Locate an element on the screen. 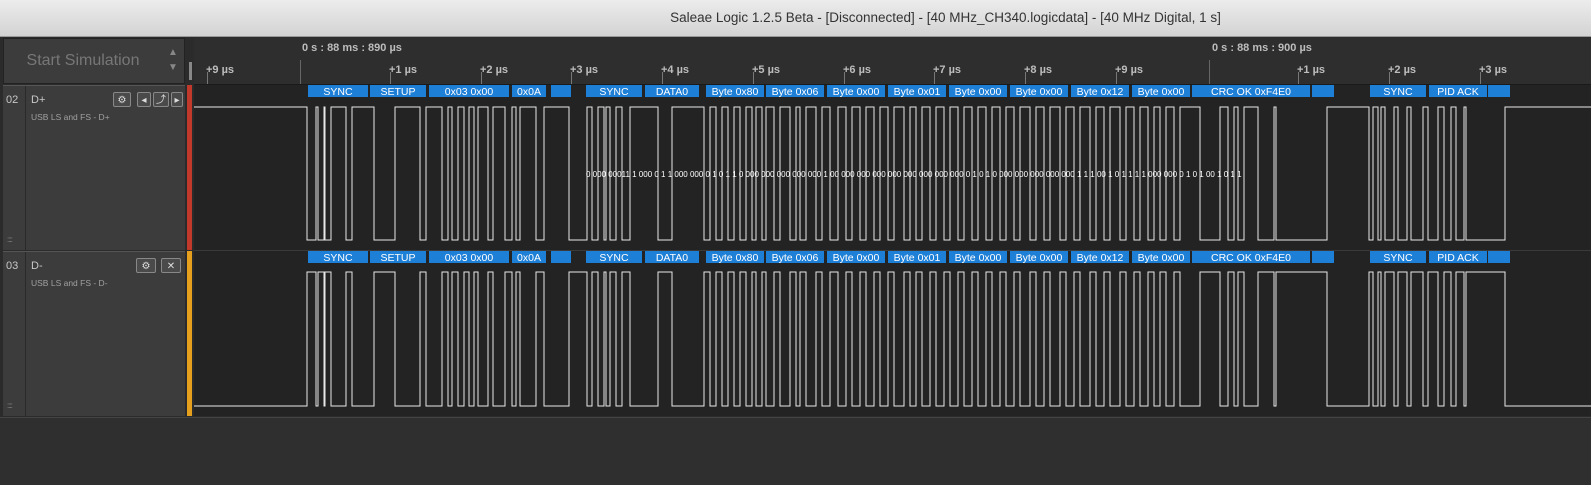 The width and height of the screenshot is (1591, 485). simulation-spinner: ▲ ▼ is located at coordinates (173, 61).